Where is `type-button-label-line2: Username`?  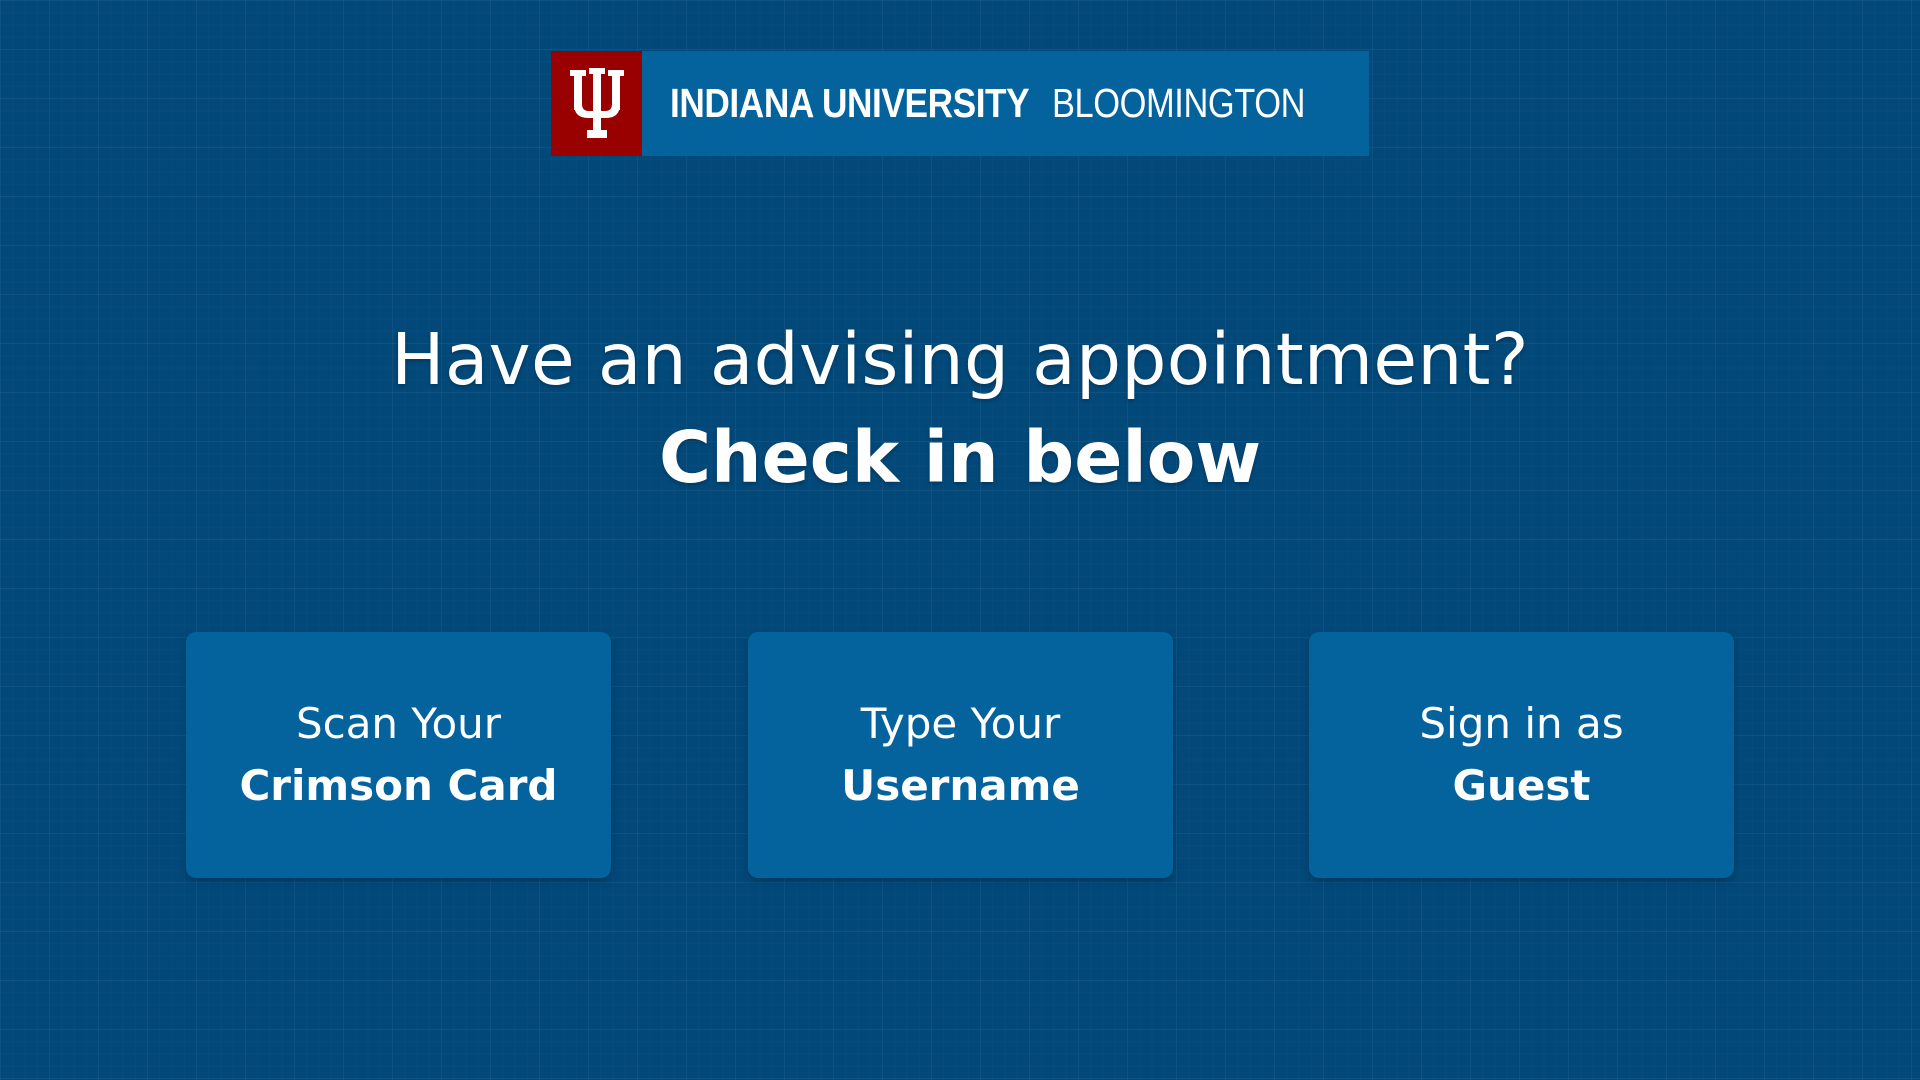 type-button-label-line2: Username is located at coordinates (960, 785).